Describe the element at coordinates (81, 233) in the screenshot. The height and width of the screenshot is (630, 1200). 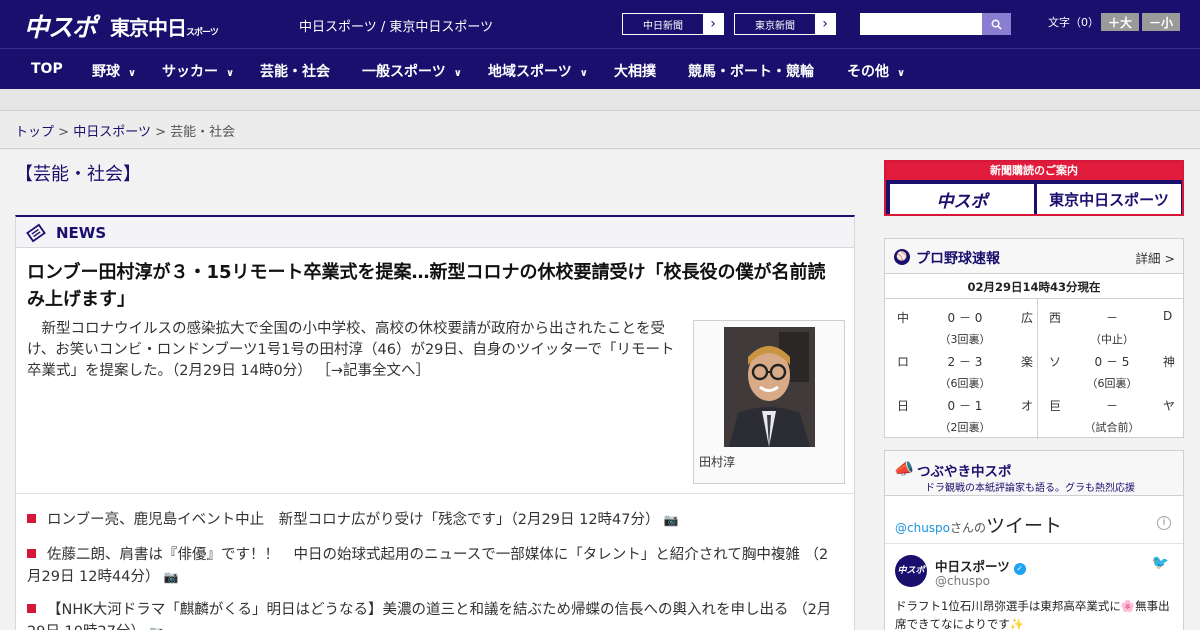
I see `news-label: NEWS` at that location.